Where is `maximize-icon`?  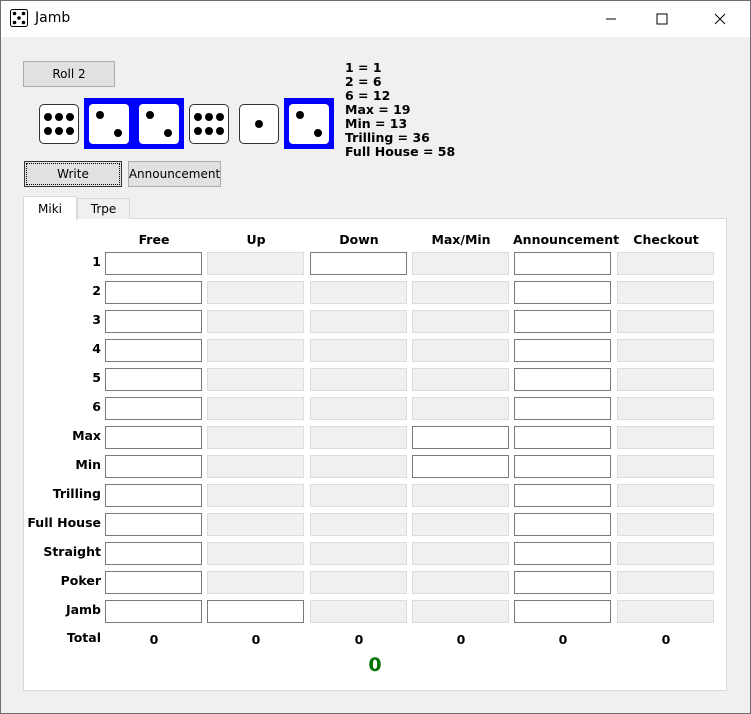 maximize-icon is located at coordinates (662, 19).